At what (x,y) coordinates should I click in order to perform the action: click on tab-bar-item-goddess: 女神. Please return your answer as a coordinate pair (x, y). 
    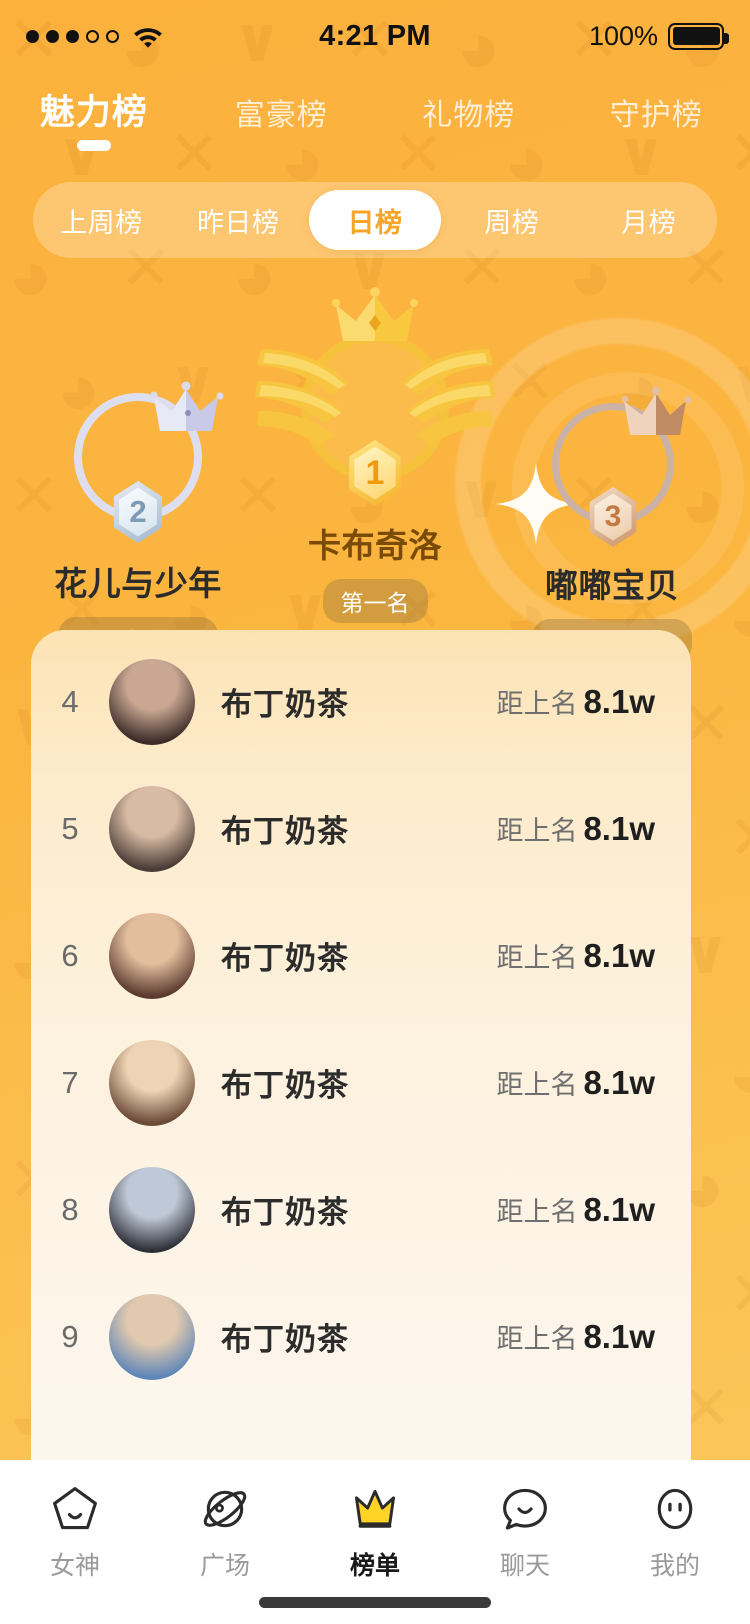
    Looking at the image, I should click on (75, 1532).